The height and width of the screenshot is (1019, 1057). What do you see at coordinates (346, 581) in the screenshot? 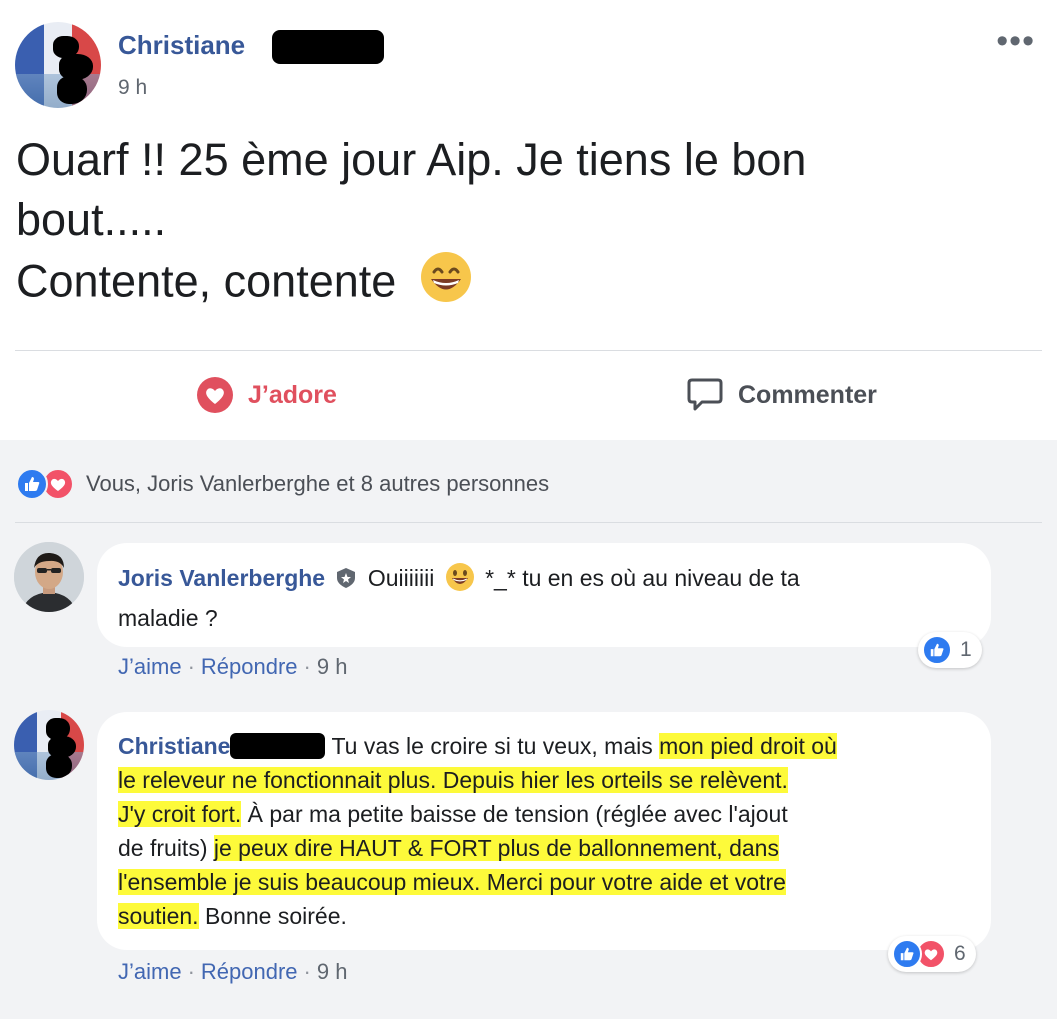
I see `verified-badge-icon` at bounding box center [346, 581].